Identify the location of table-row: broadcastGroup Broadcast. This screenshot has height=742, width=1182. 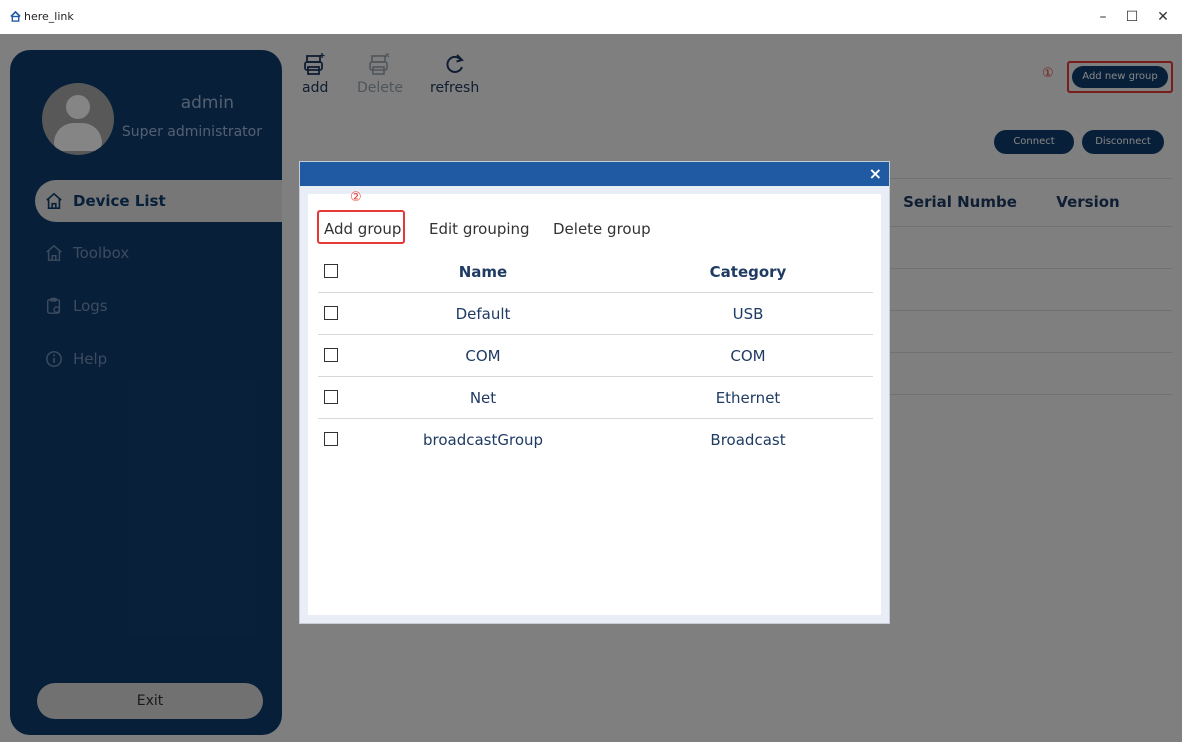
(595, 440).